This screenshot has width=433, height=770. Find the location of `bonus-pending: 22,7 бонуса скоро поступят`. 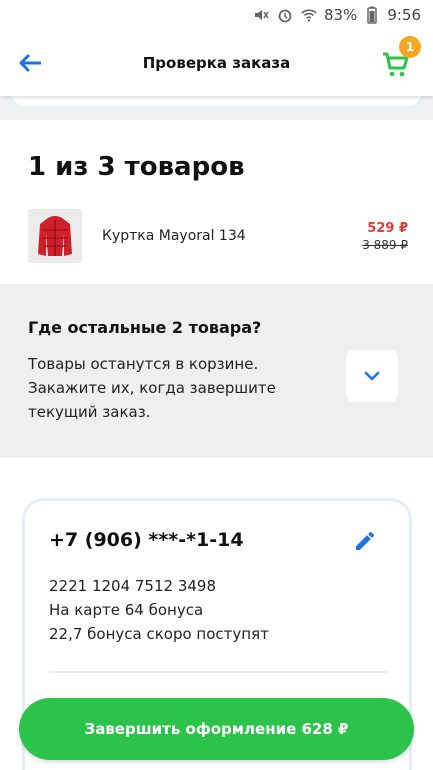

bonus-pending: 22,7 бонуса скоро поступят is located at coordinates (159, 634).